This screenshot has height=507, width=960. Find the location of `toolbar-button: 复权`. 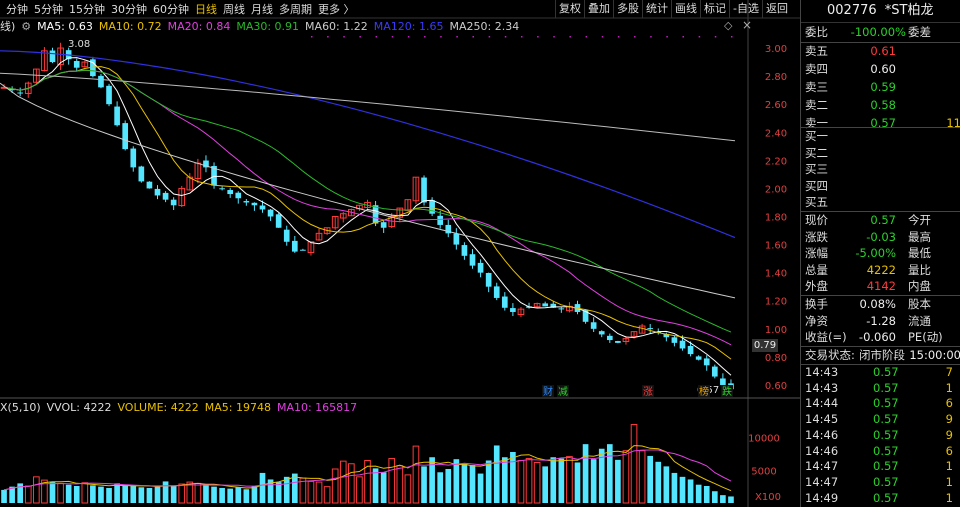

toolbar-button: 复权 is located at coordinates (569, 9).